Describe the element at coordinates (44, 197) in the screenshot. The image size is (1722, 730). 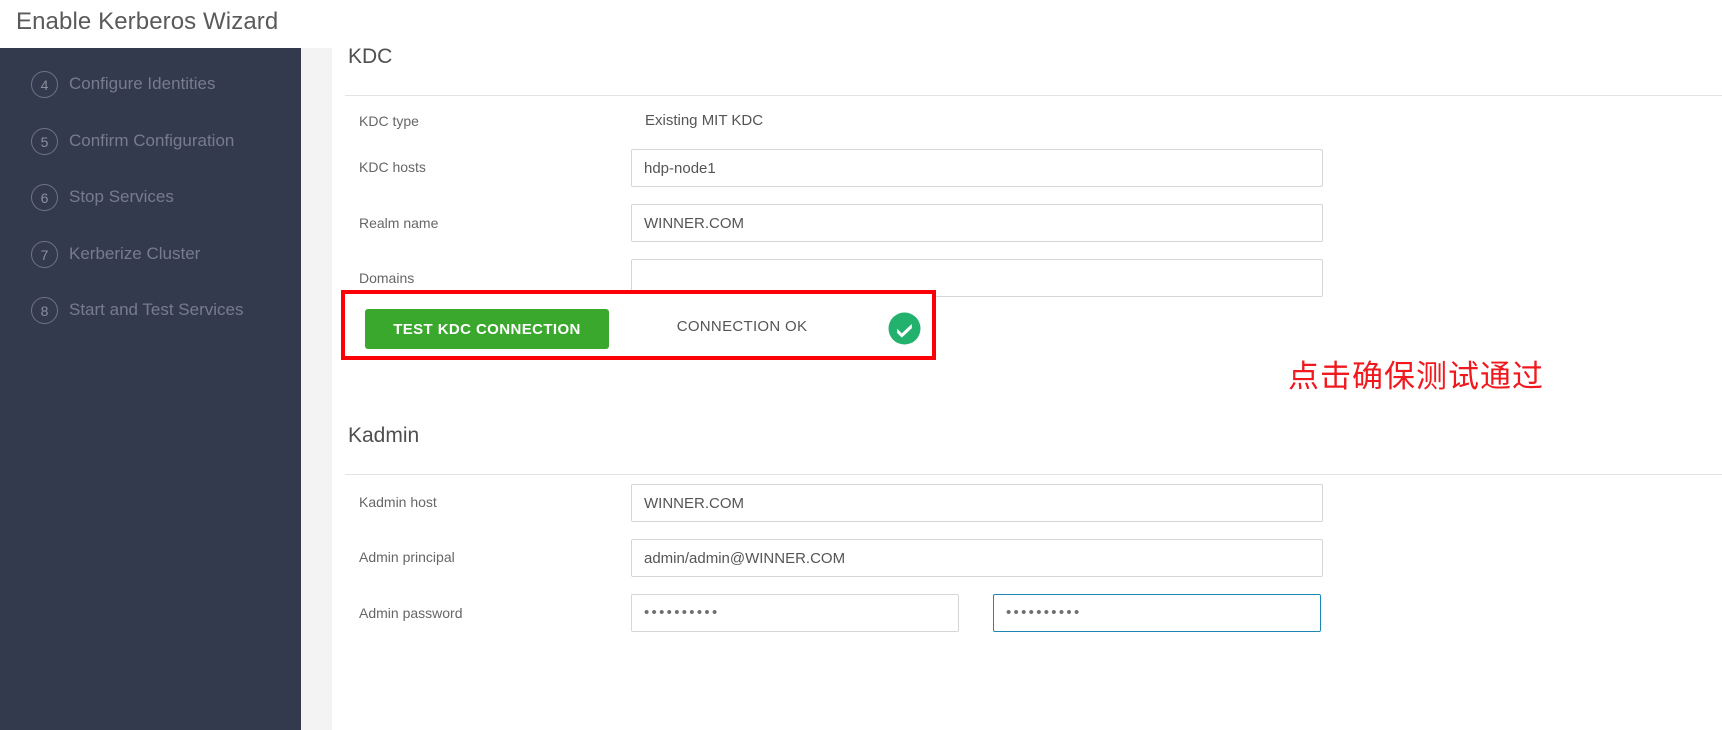
I see `step-number-badge: 6` at that location.